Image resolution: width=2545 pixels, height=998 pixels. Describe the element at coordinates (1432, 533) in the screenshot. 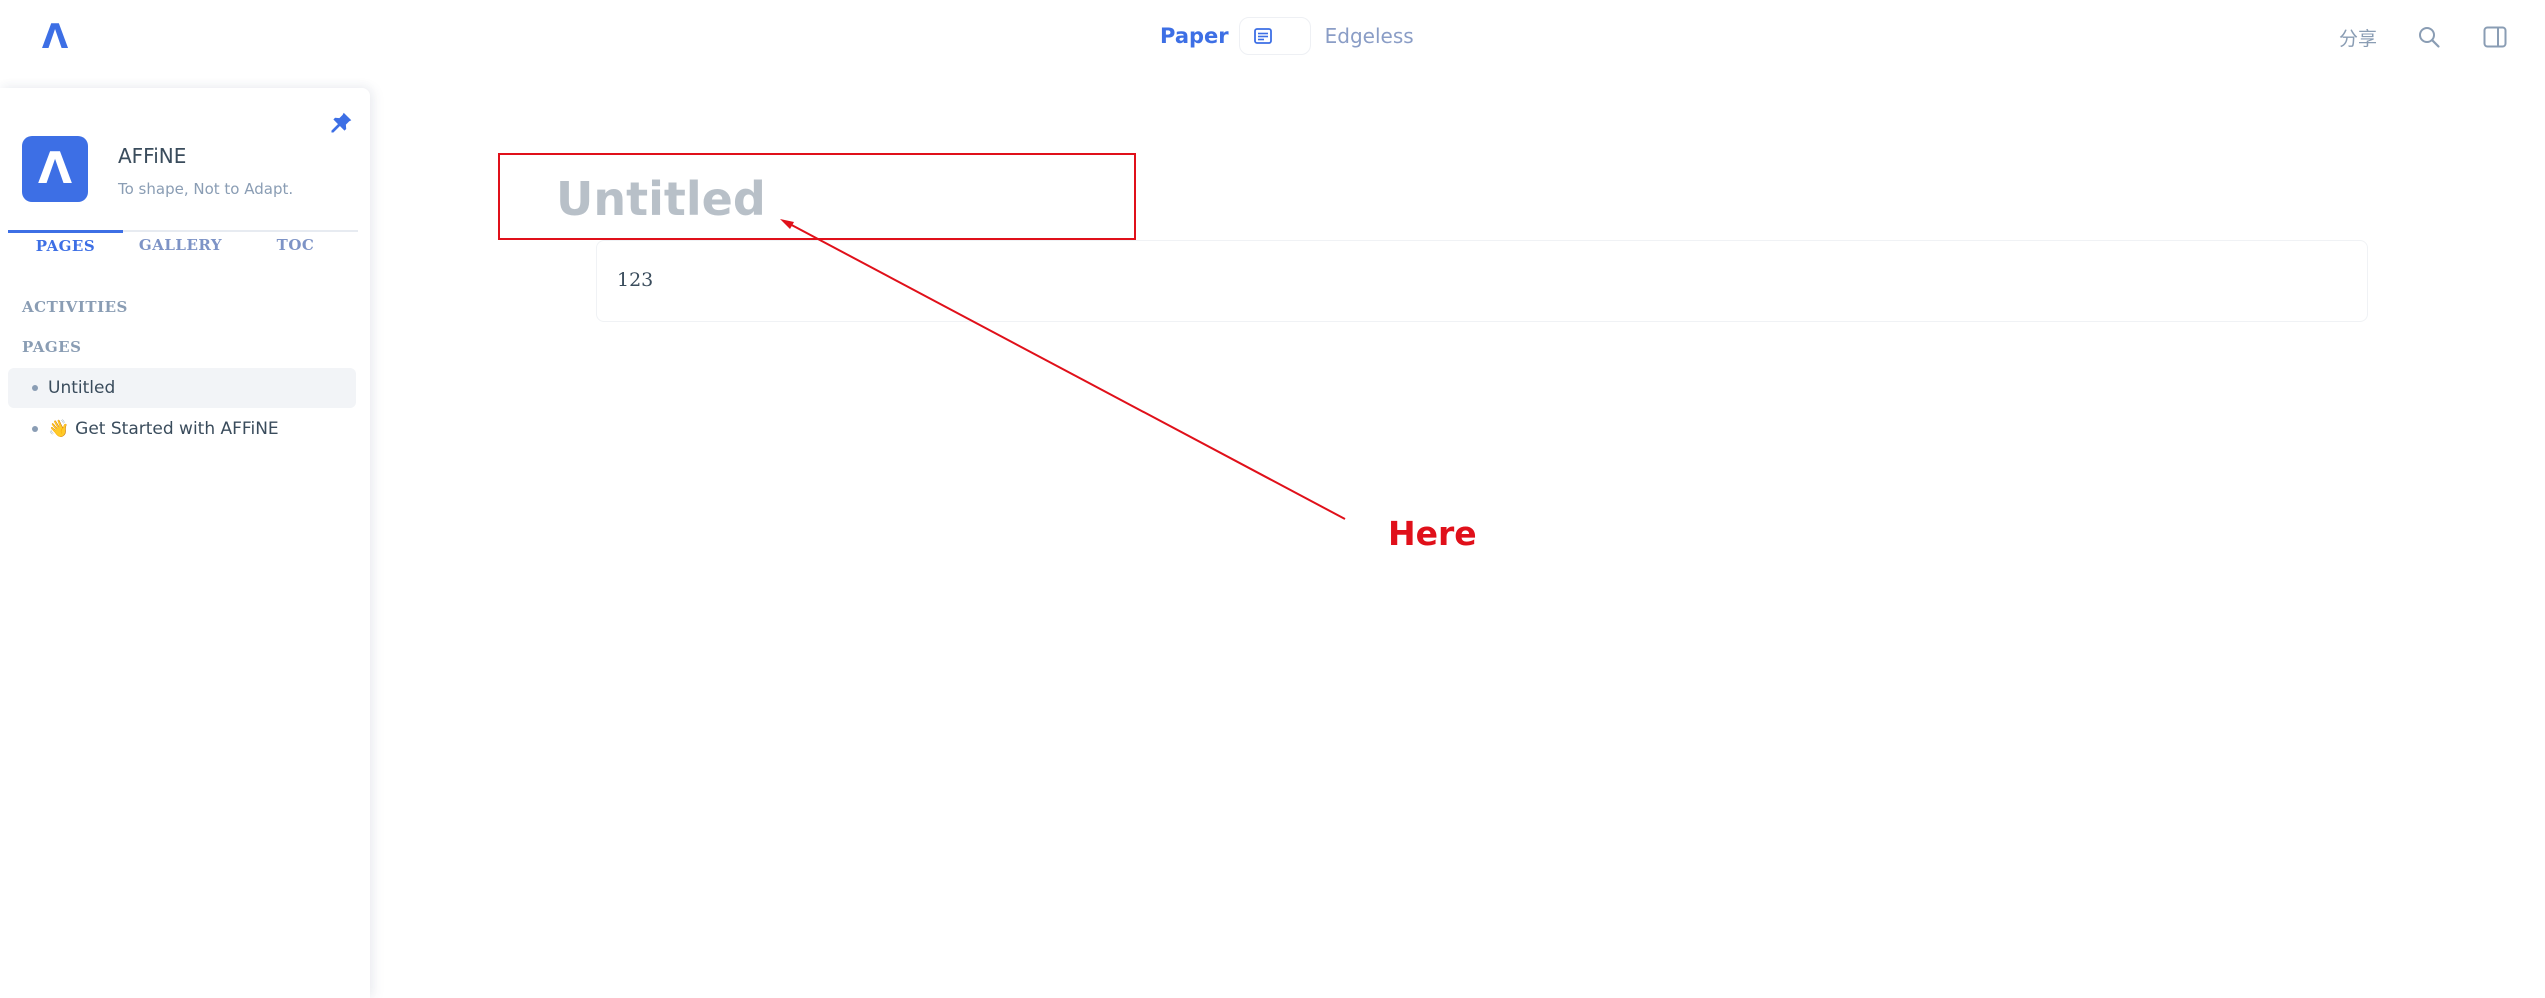

I see `annotation-label: Here` at that location.